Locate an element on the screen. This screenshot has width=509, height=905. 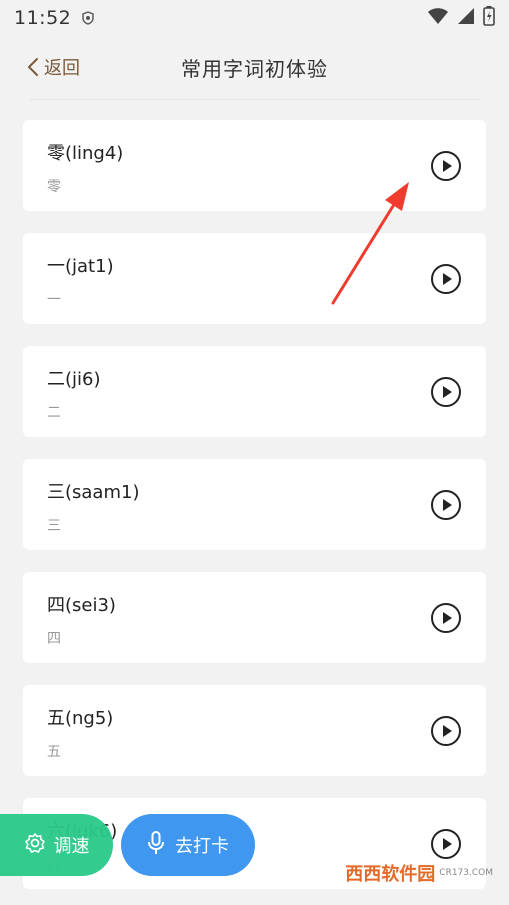
speed-label: 调速 is located at coordinates (71, 846).